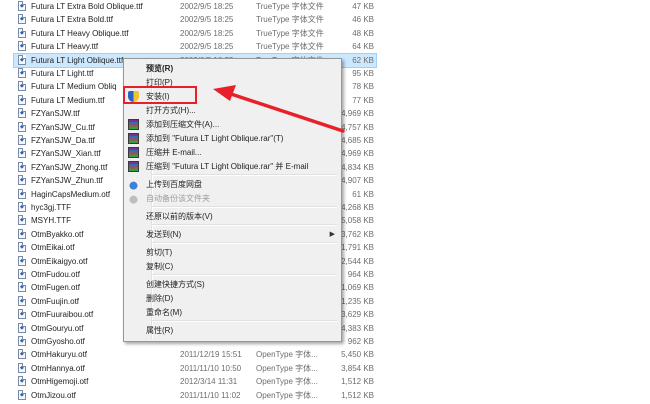 This screenshot has width=650, height=404. I want to click on menu-item-create-shortcut: 创建快捷方式(S), so click(232, 284).